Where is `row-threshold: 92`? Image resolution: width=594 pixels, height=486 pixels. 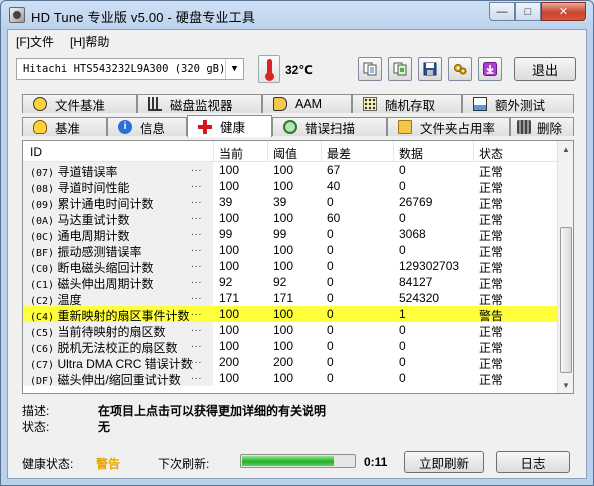 row-threshold: 92 is located at coordinates (280, 282).